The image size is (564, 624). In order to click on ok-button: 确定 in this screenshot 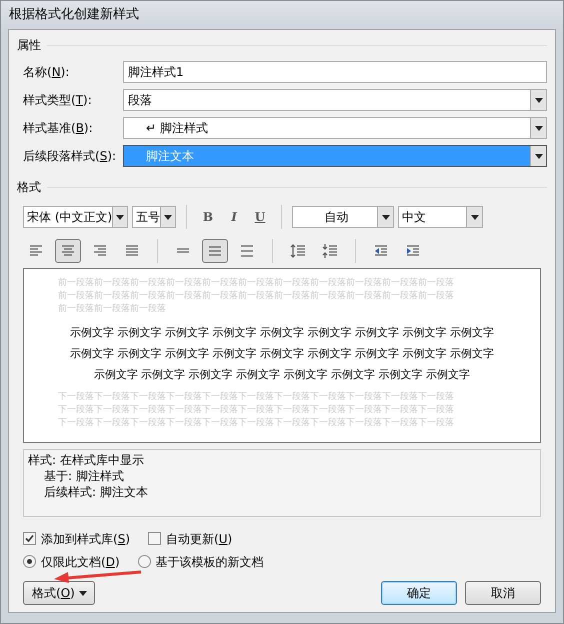, I will do `click(419, 593)`.